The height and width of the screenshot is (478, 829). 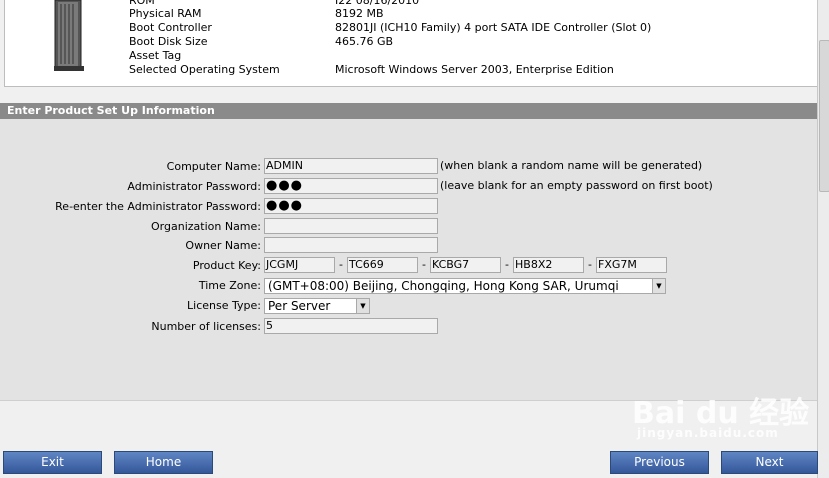 I want to click on section-header: Enter Product Set Up Information, so click(x=408, y=111).